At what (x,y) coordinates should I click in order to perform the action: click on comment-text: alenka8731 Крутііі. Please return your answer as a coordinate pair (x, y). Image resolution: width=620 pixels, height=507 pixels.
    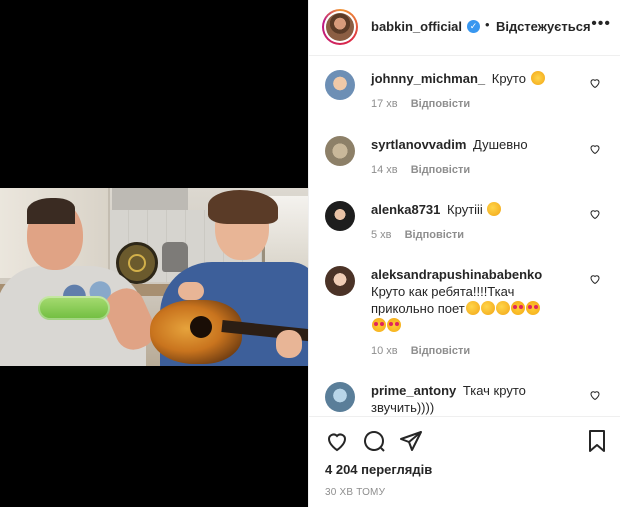
    Looking at the image, I should click on (476, 209).